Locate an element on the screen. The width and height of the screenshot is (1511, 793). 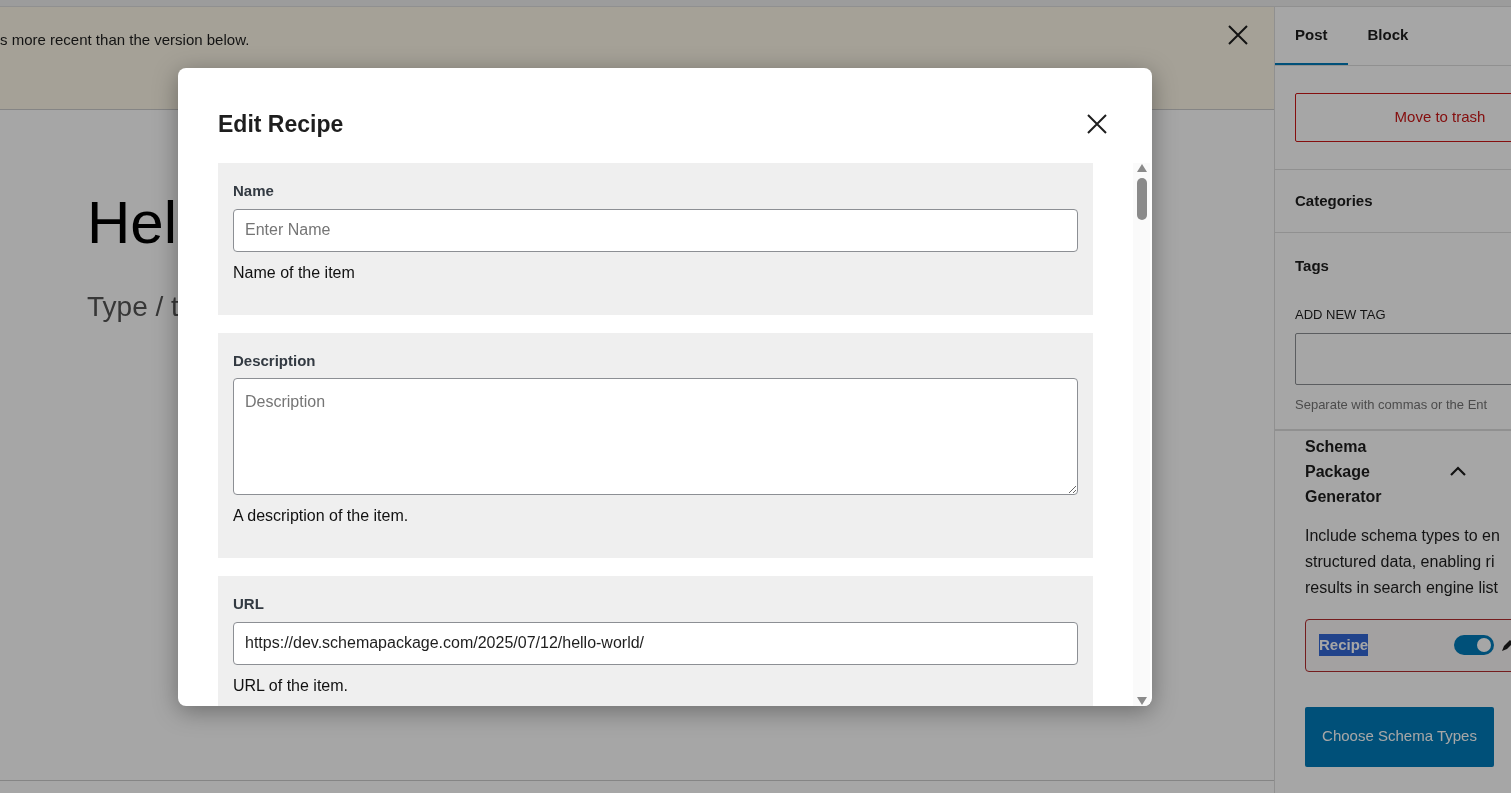
paragraph-placeholder: Type / t is located at coordinates (133, 307).